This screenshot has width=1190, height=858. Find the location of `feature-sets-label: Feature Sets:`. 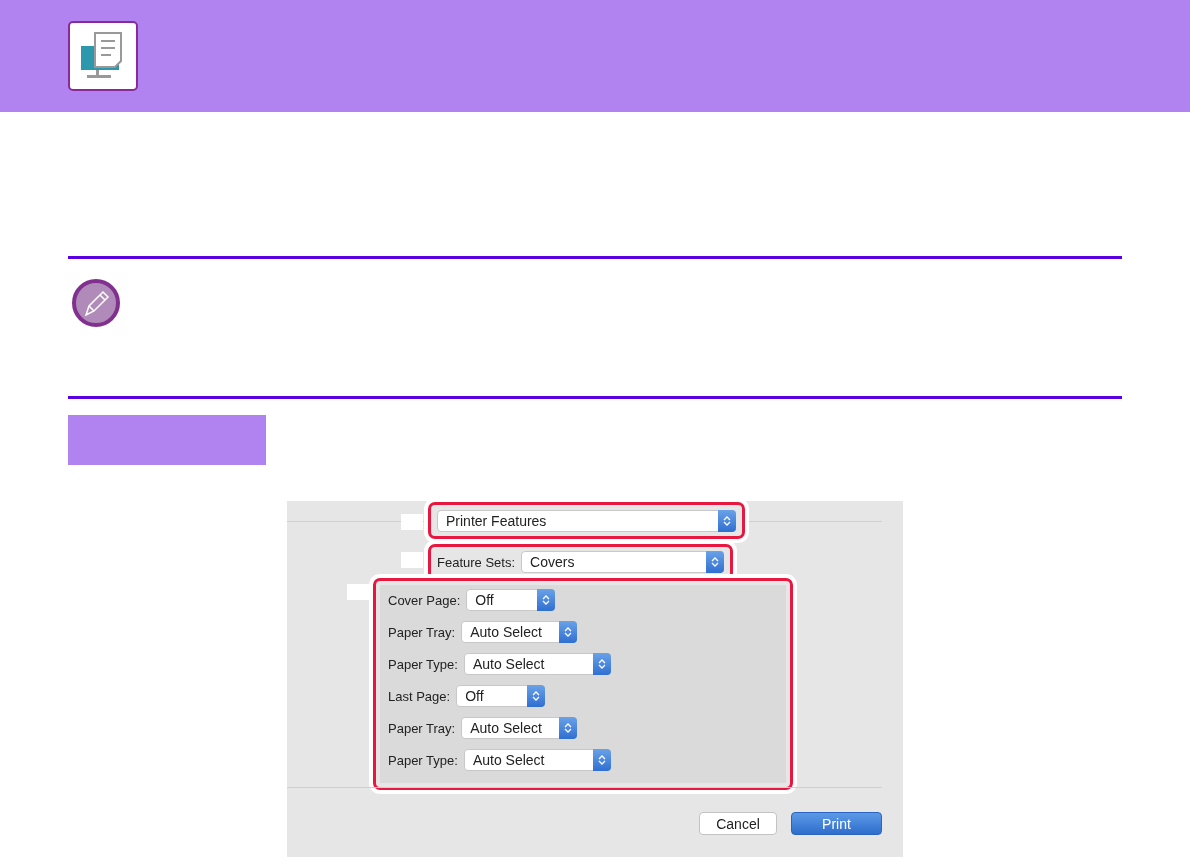

feature-sets-label: Feature Sets: is located at coordinates (476, 562).